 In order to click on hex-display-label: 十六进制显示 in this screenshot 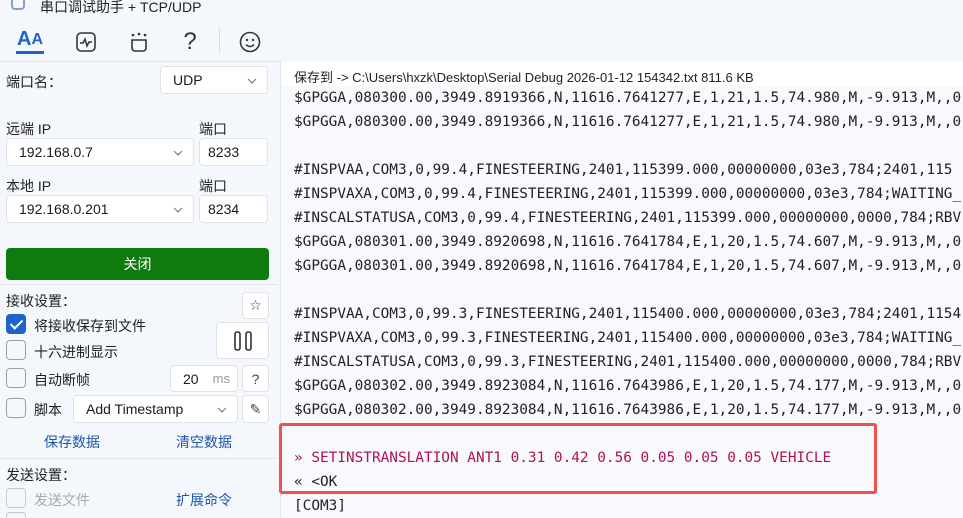, I will do `click(76, 352)`.